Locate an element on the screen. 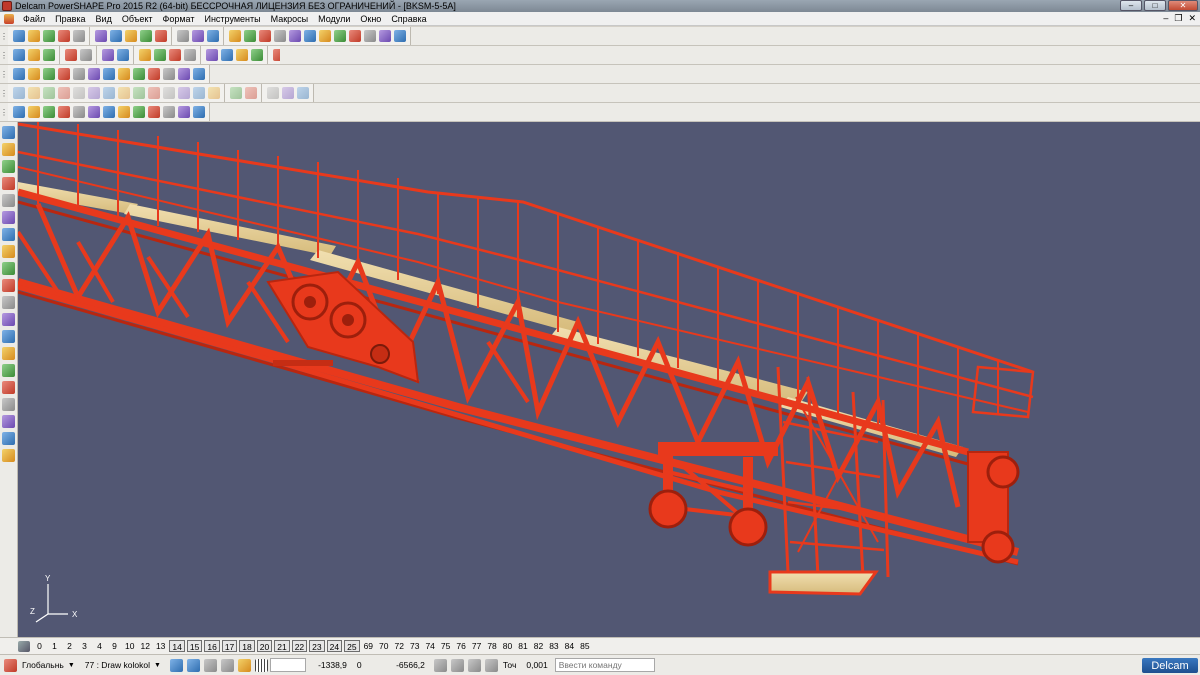 The width and height of the screenshot is (1200, 675). settings-icon is located at coordinates (244, 665).